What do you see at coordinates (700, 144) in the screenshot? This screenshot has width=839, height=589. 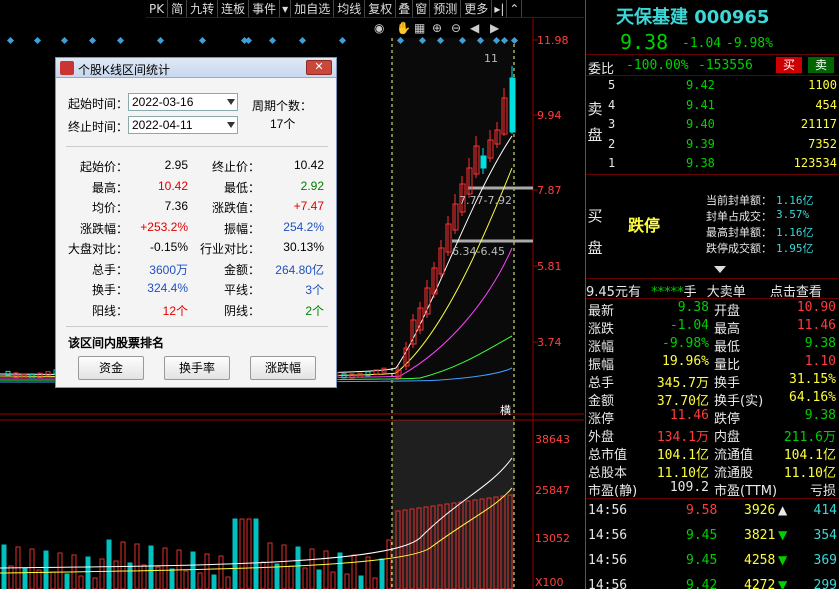 I see `sell-price: 9.39` at bounding box center [700, 144].